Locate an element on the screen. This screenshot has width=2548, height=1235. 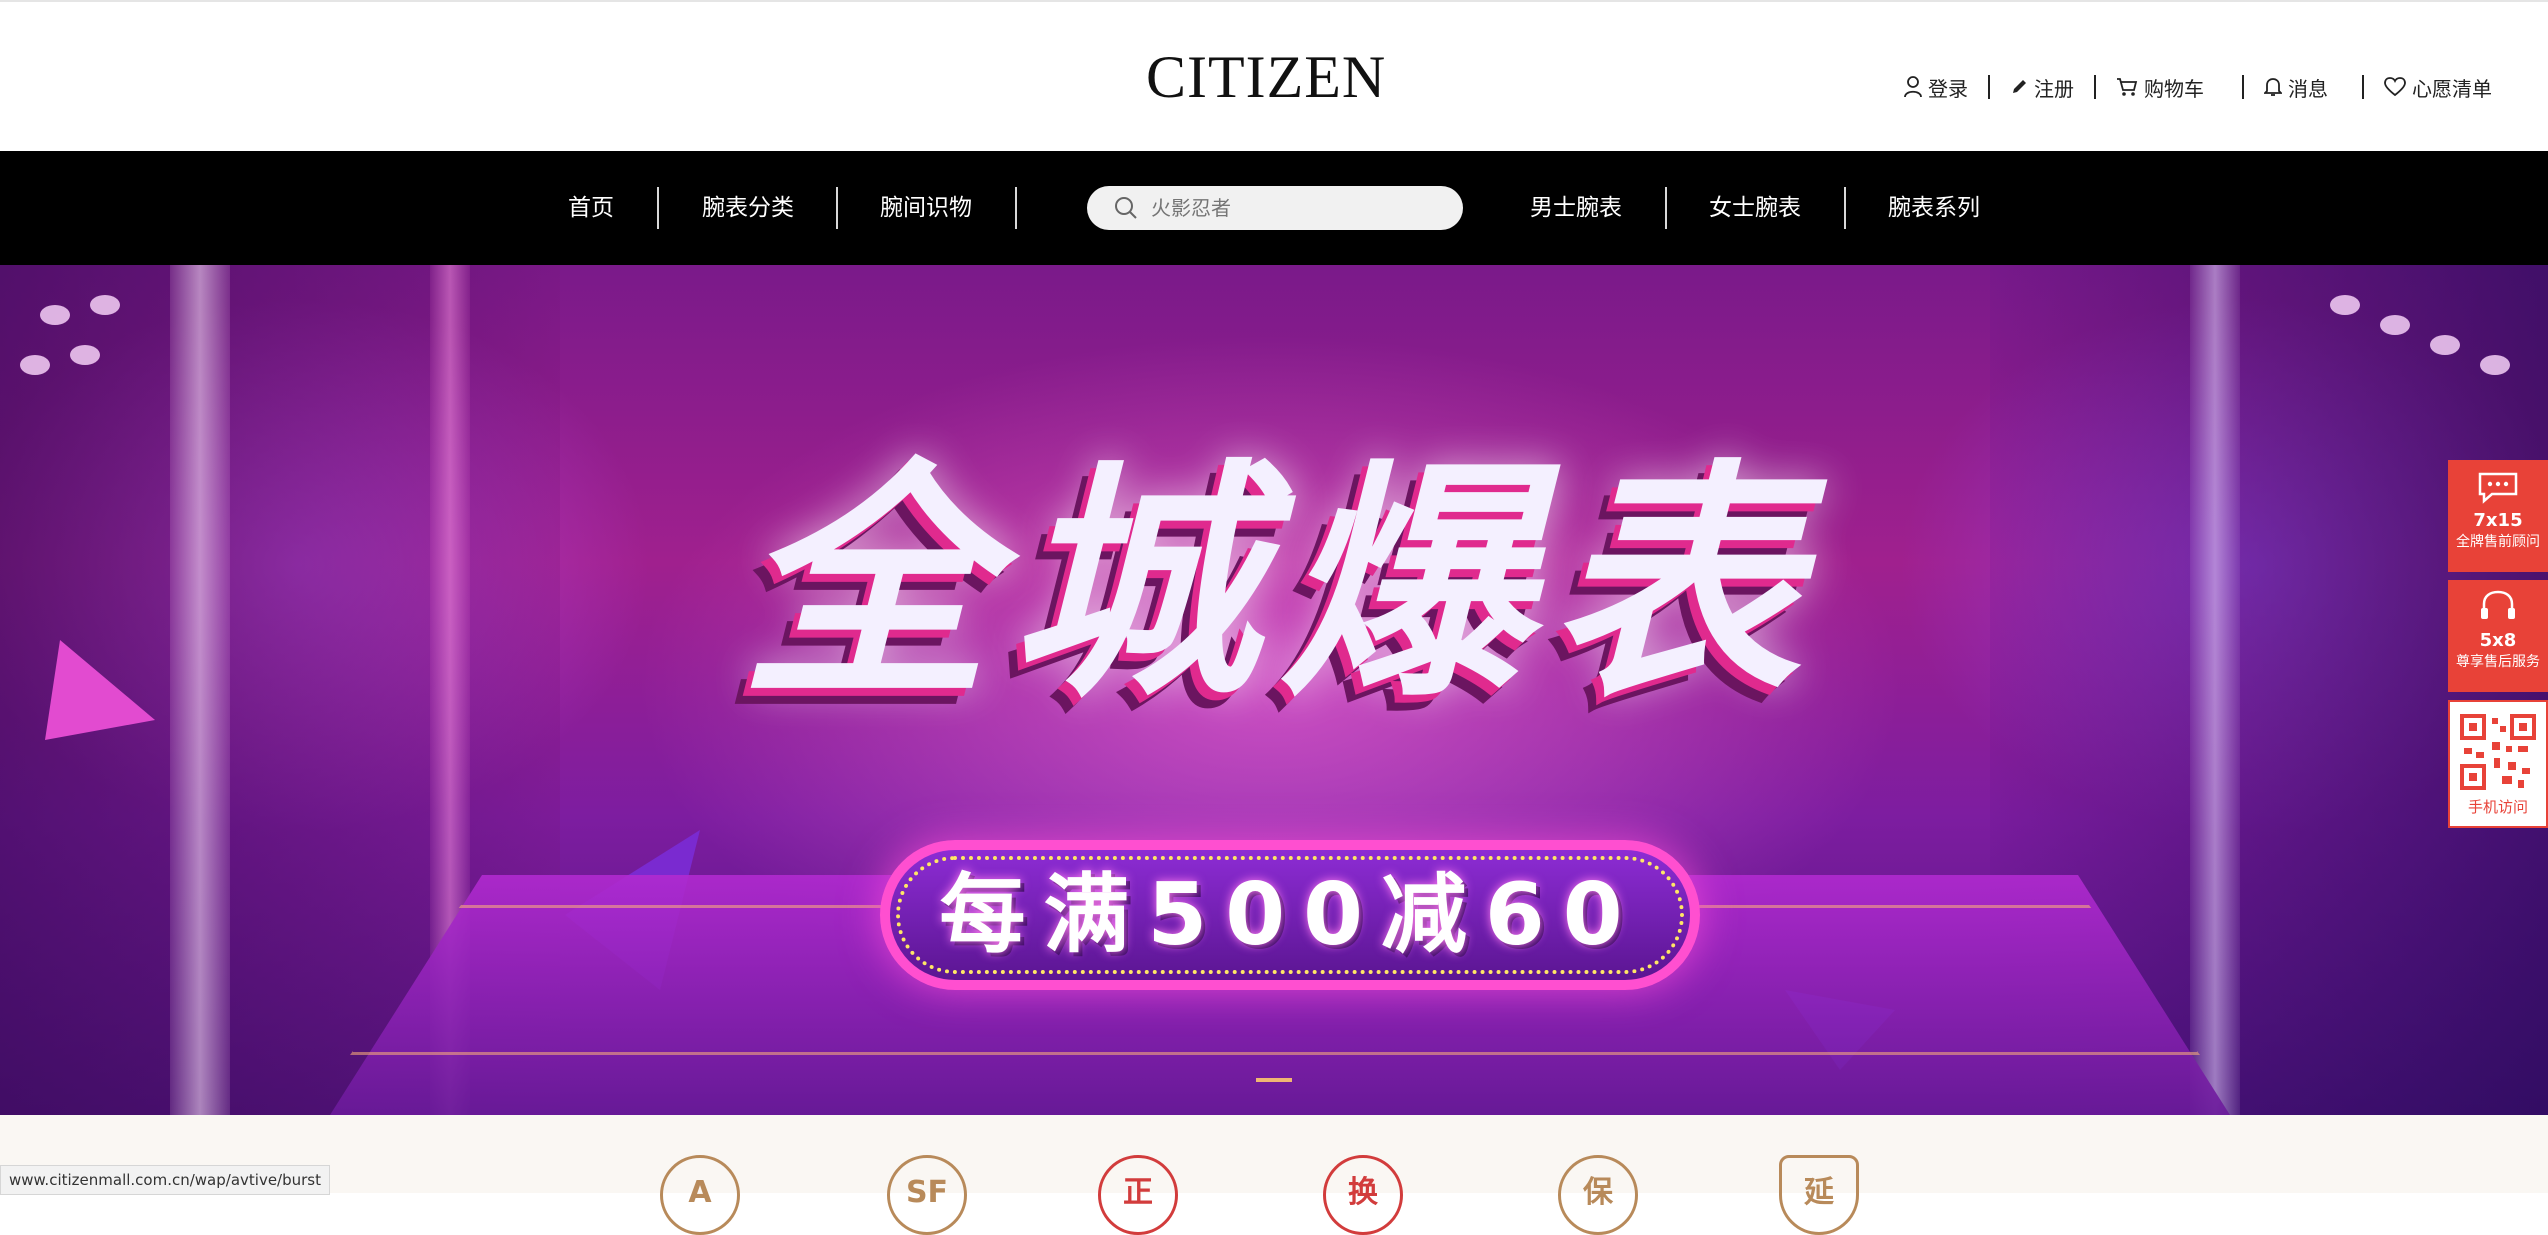
messages-label: 消息 is located at coordinates (2308, 88).